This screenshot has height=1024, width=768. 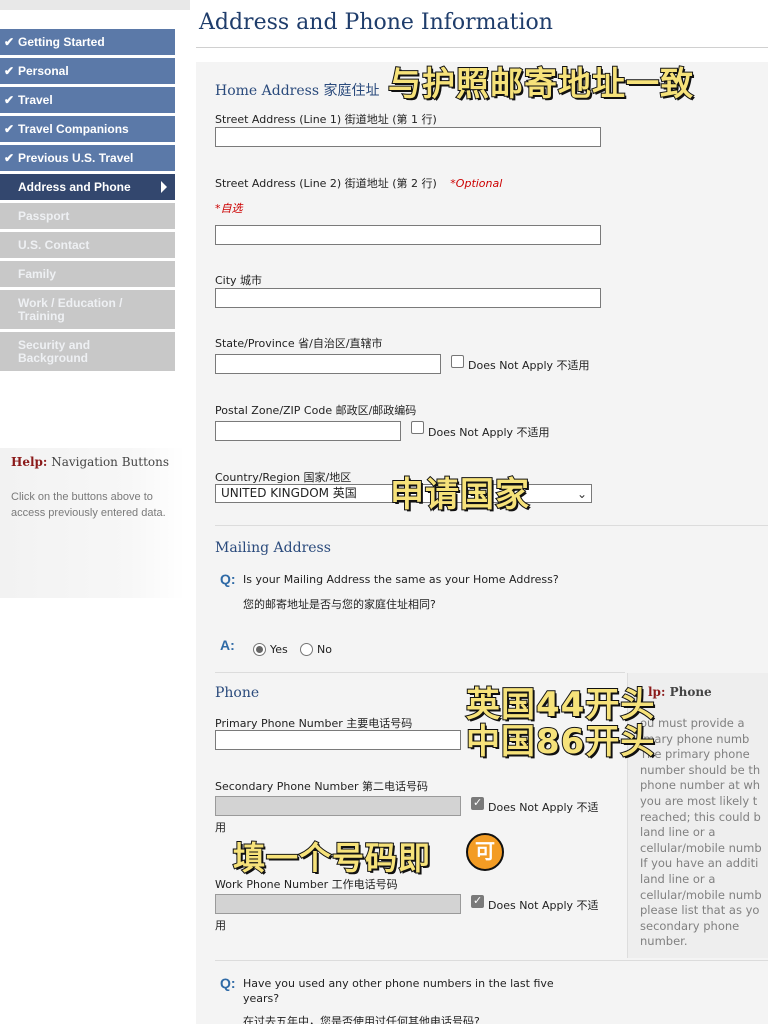 I want to click on nav-item-label: Security and Background, so click(x=54, y=351).